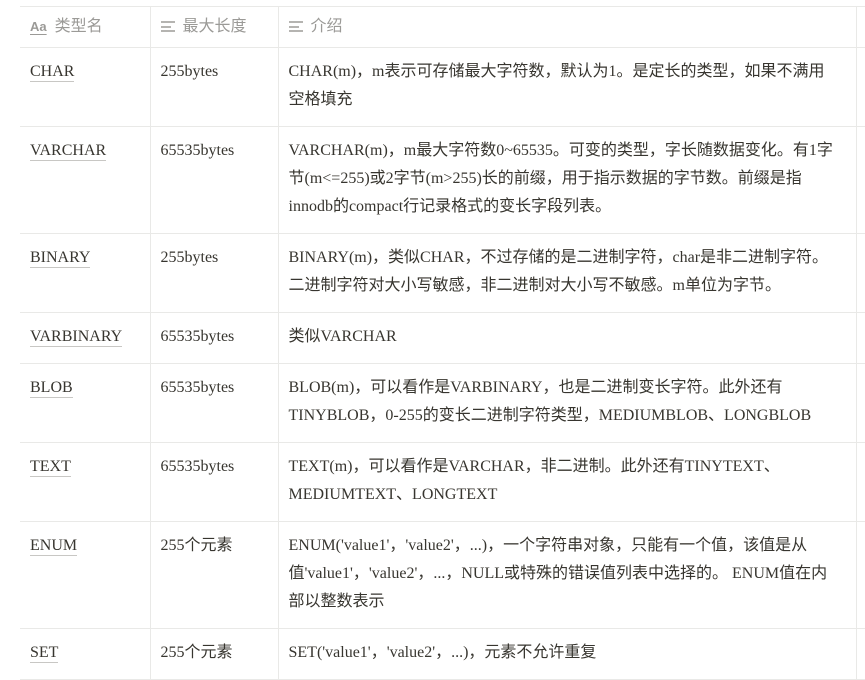 Image resolution: width=865 pixels, height=680 pixels. I want to click on column-header-label: 介绍, so click(326, 26).